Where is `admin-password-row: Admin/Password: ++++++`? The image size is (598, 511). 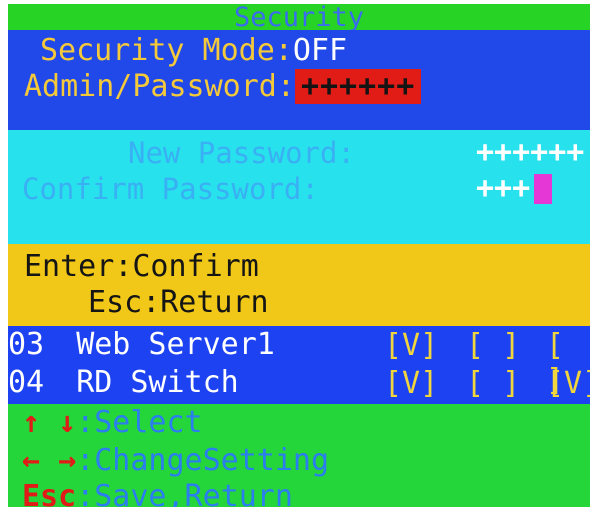 admin-password-row: Admin/Password: ++++++ is located at coordinates (223, 86).